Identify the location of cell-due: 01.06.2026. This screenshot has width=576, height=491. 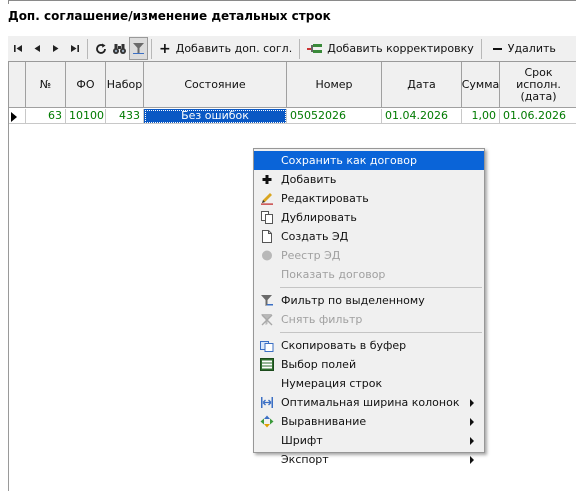
(538, 116).